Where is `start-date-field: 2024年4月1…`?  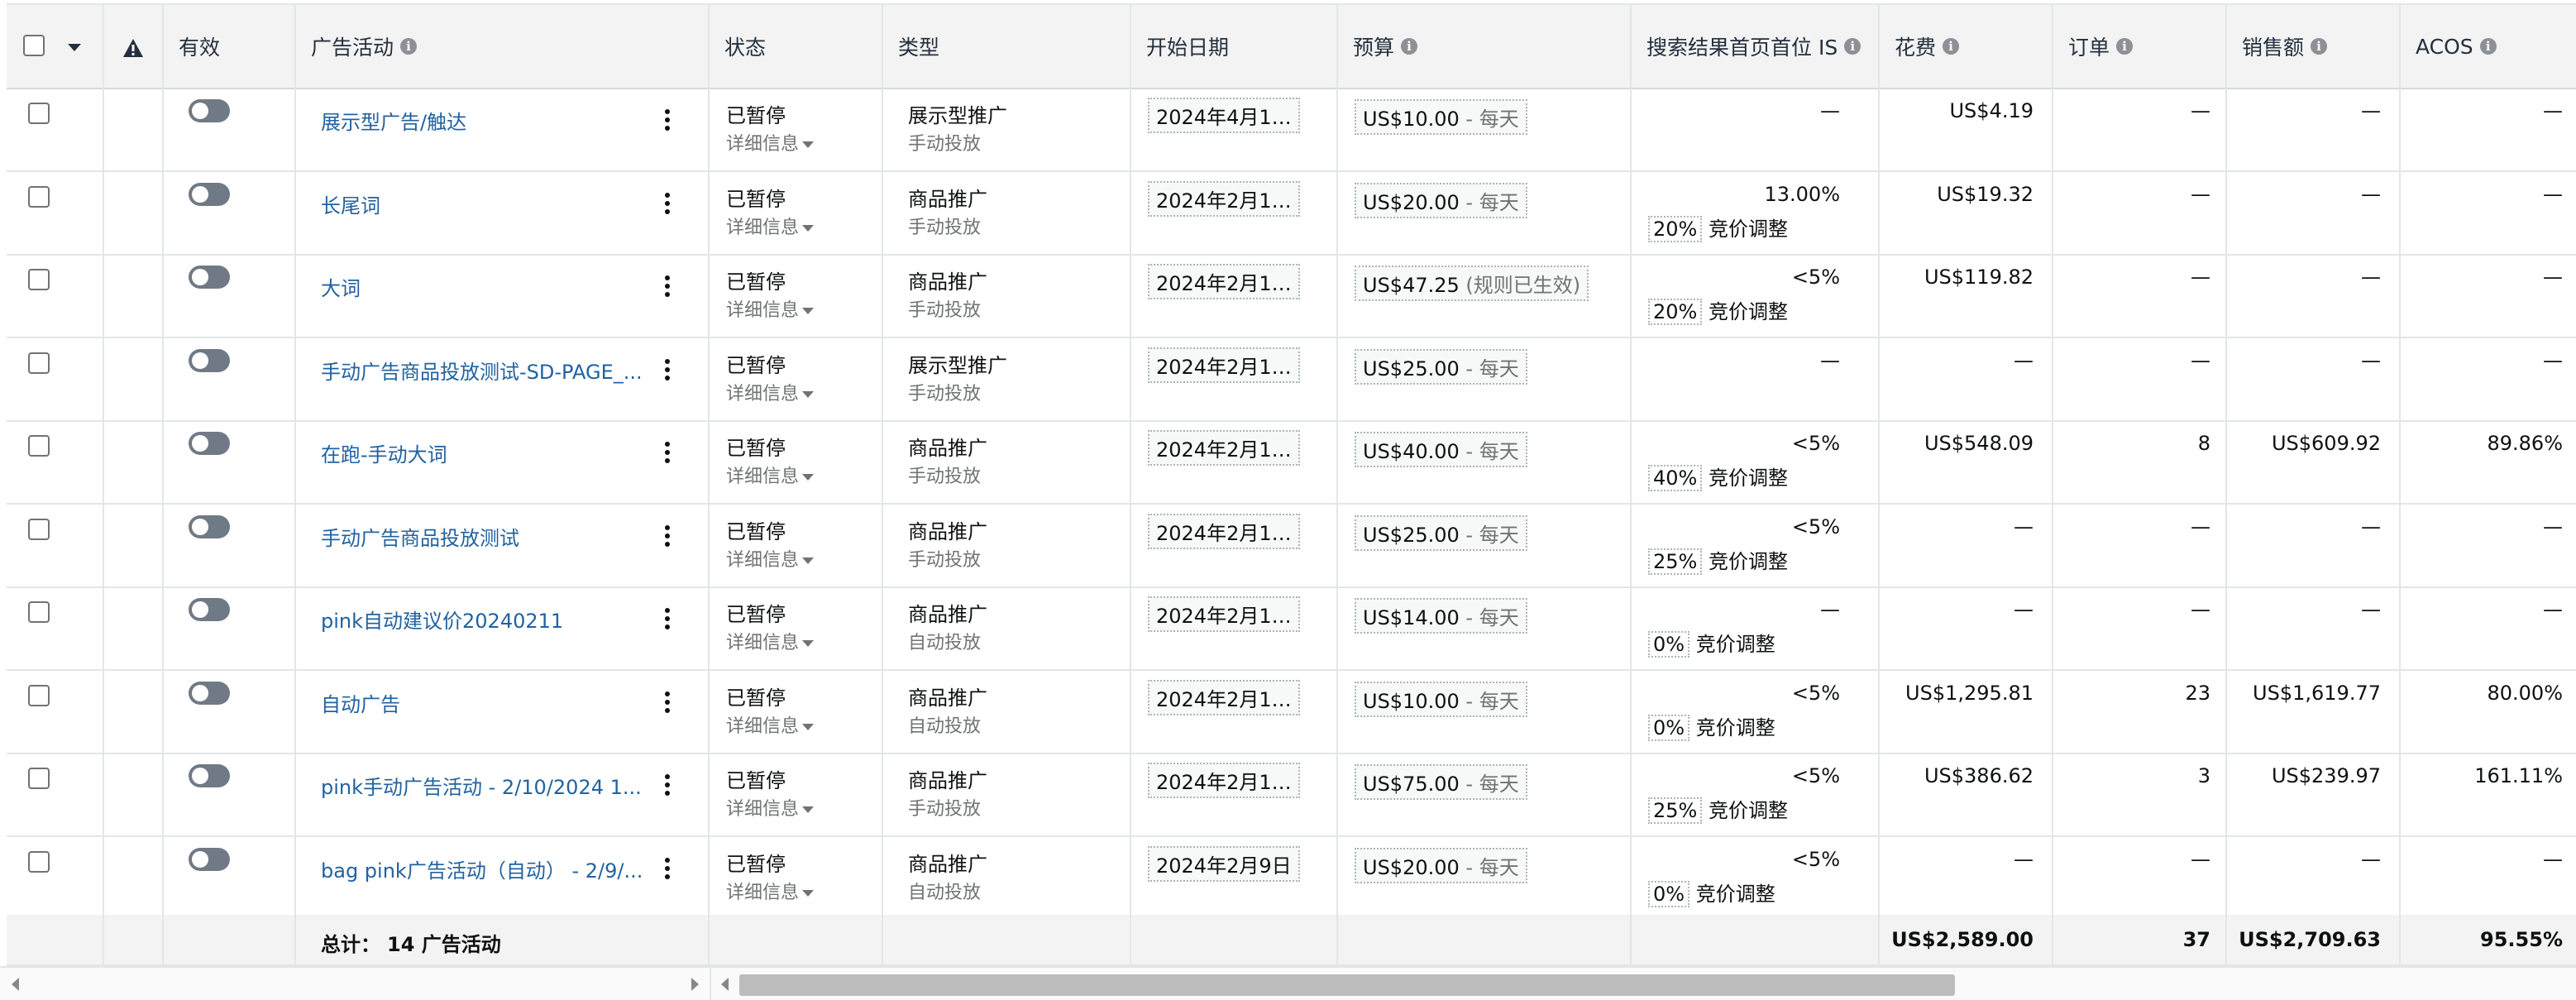
start-date-field: 2024年4月1… is located at coordinates (1224, 115).